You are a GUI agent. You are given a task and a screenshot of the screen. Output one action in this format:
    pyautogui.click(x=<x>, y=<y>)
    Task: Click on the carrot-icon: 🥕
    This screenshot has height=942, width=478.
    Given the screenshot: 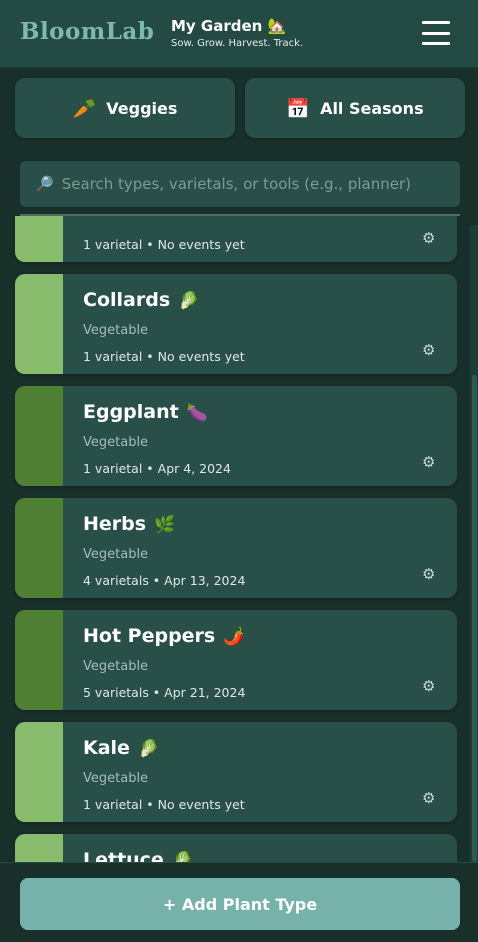 What is the action you would take?
    pyautogui.click(x=84, y=108)
    